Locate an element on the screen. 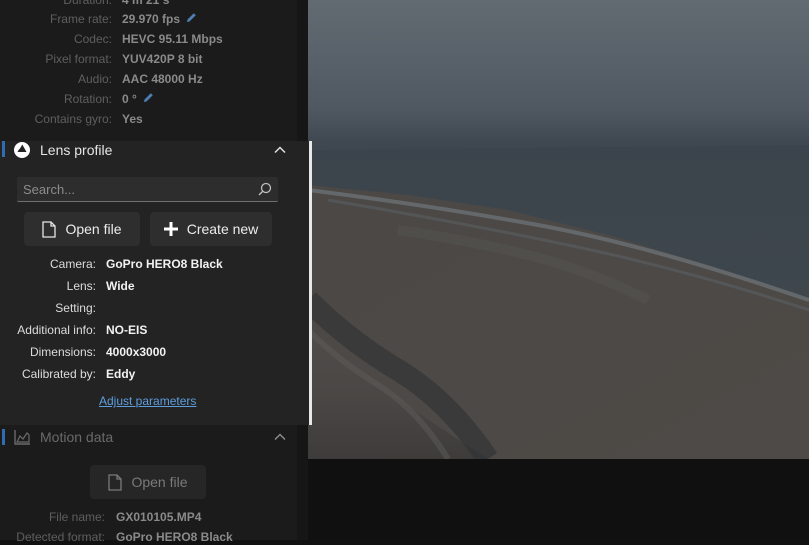 This screenshot has height=545, width=809. motion-open-file-label: Open file is located at coordinates (159, 482).